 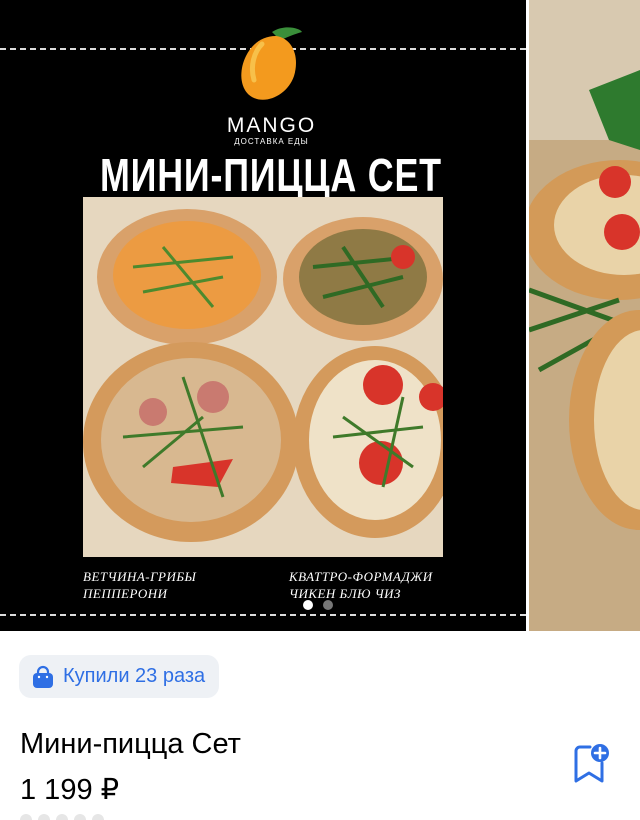 What do you see at coordinates (584, 315) in the screenshot?
I see `gallery-slide-2-preview` at bounding box center [584, 315].